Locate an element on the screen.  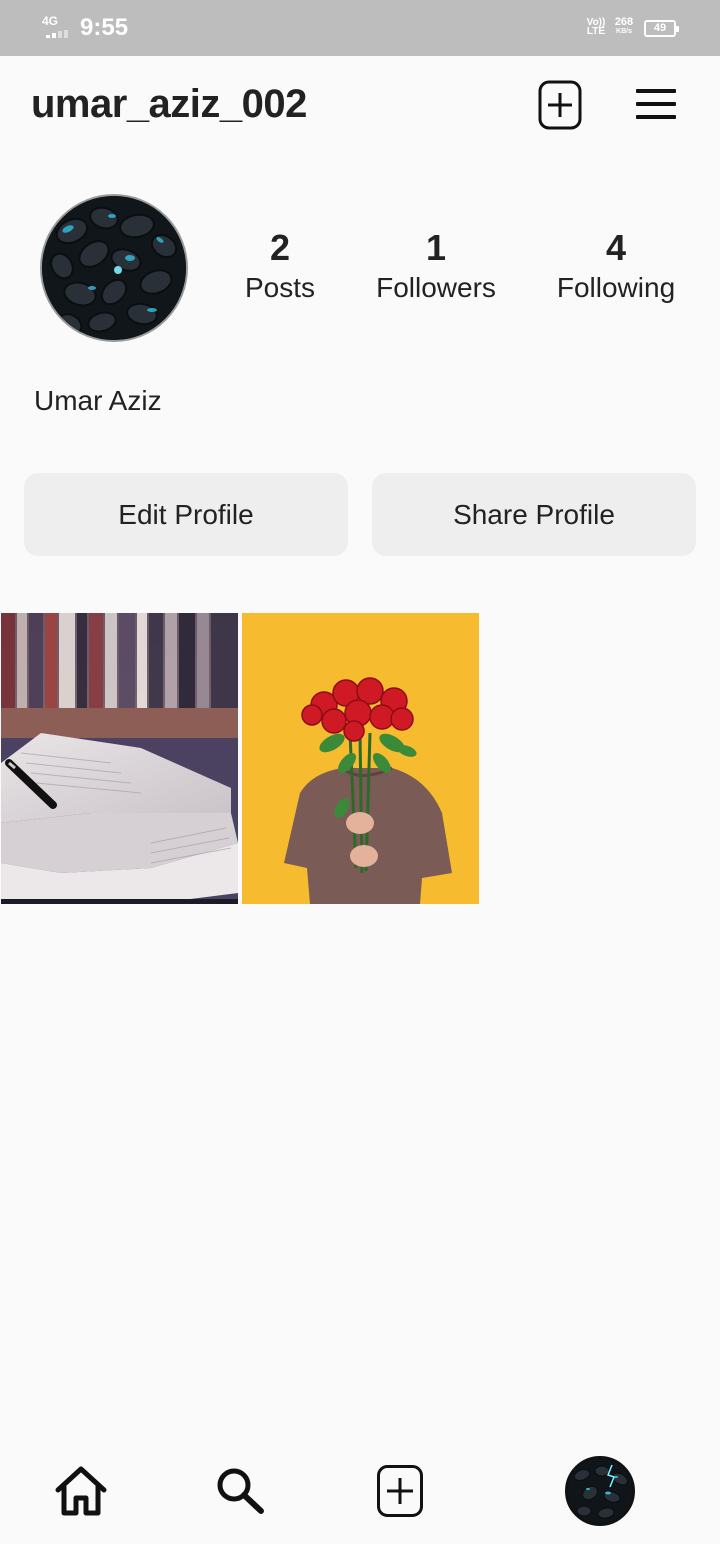
followers-count-label: Followers is located at coordinates (436, 287).